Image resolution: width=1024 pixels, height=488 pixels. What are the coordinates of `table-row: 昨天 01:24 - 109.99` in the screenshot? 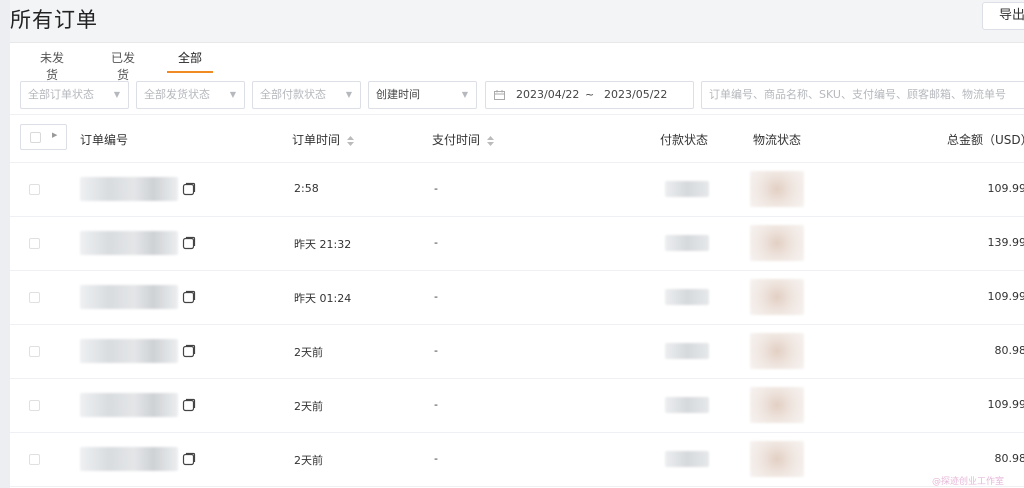 It's located at (517, 298).